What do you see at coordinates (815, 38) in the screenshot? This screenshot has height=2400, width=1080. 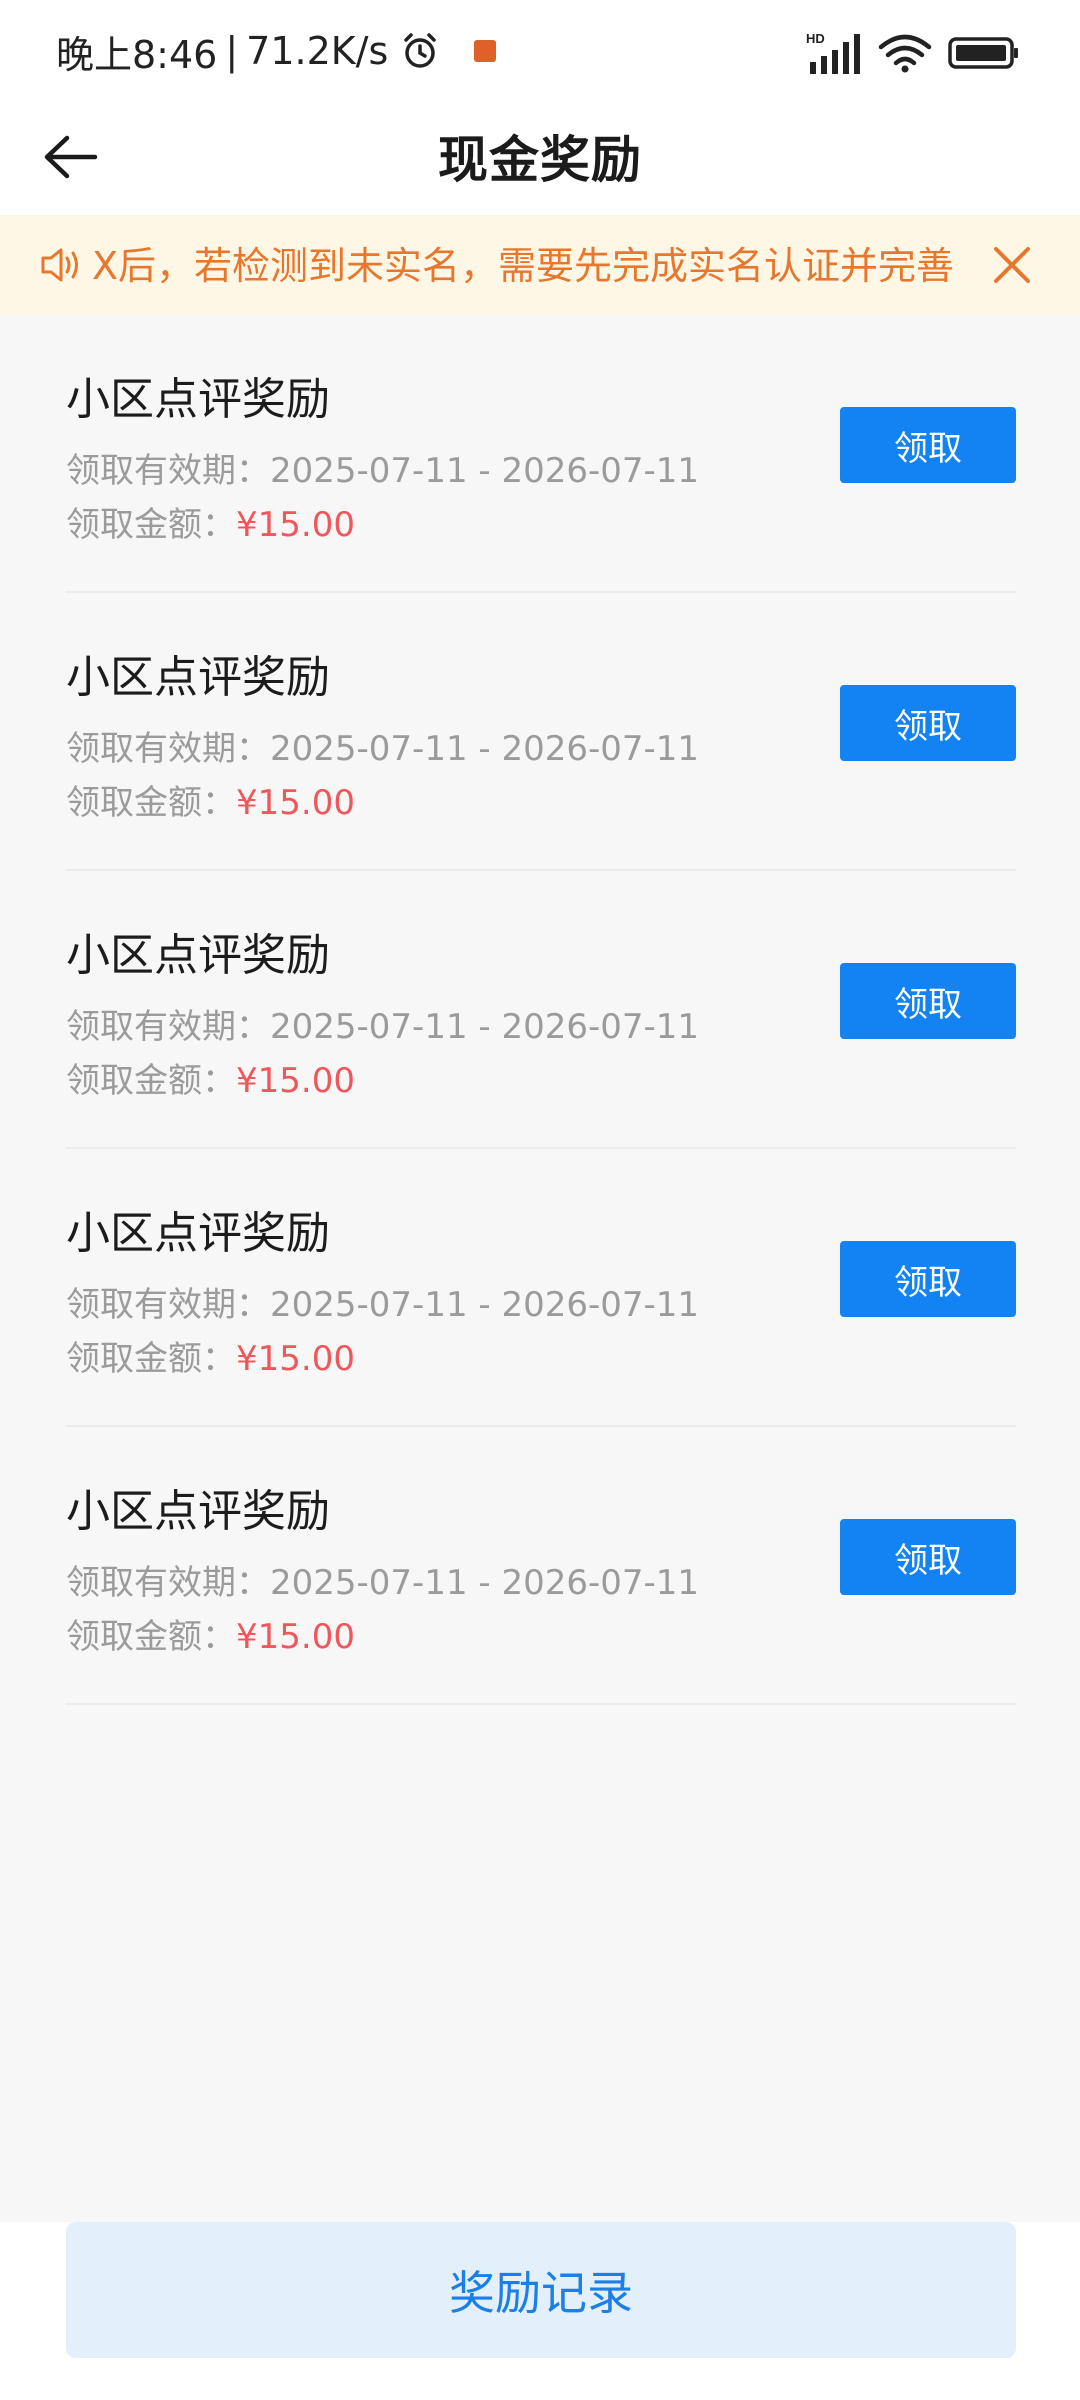 I see `network-type-label: HD` at bounding box center [815, 38].